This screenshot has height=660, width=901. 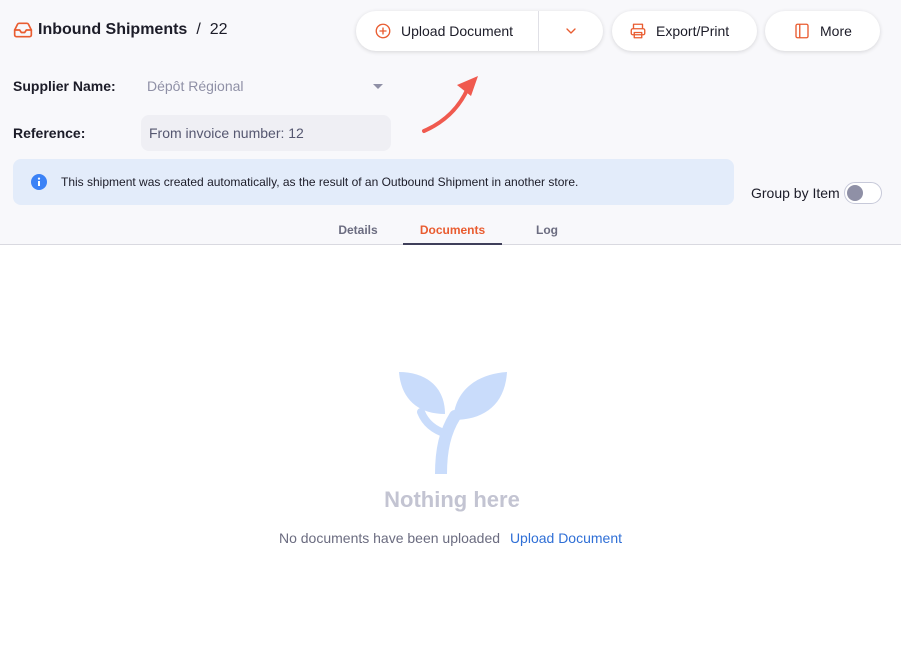 I want to click on group-by-item-toggle: Group by Item, so click(x=816, y=193).